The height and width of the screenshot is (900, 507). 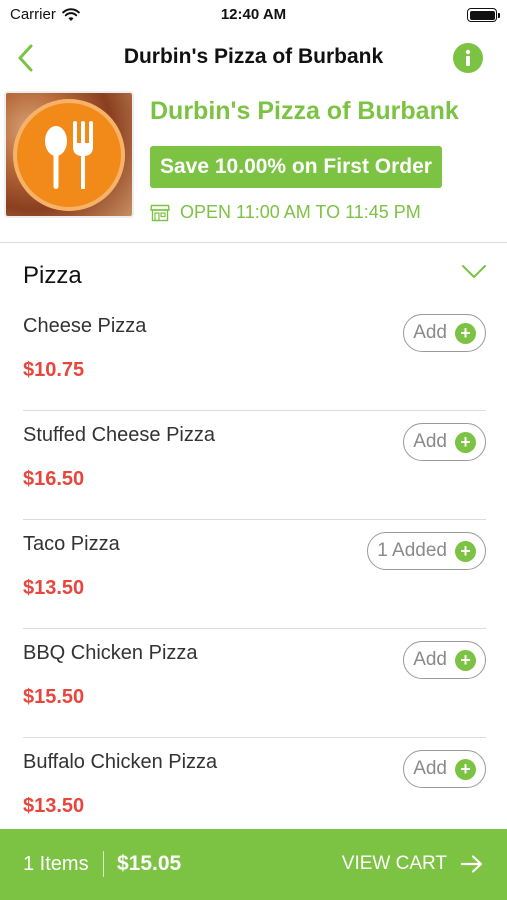 I want to click on item-price: $10.75, so click(x=54, y=370).